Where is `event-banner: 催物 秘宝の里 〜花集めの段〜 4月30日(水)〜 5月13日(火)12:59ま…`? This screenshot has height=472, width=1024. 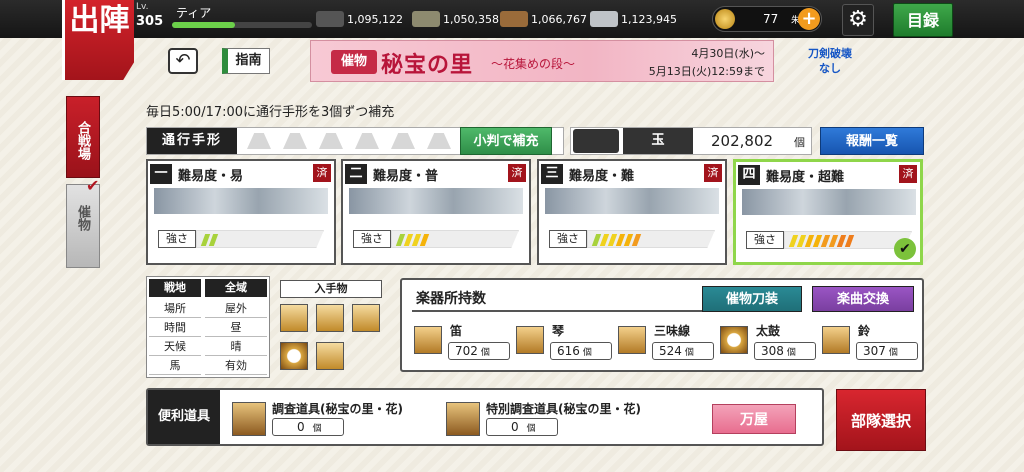 event-banner: 催物 秘宝の里 〜花集めの段〜 4月30日(水)〜 5月13日(火)12:59ま… is located at coordinates (542, 61).